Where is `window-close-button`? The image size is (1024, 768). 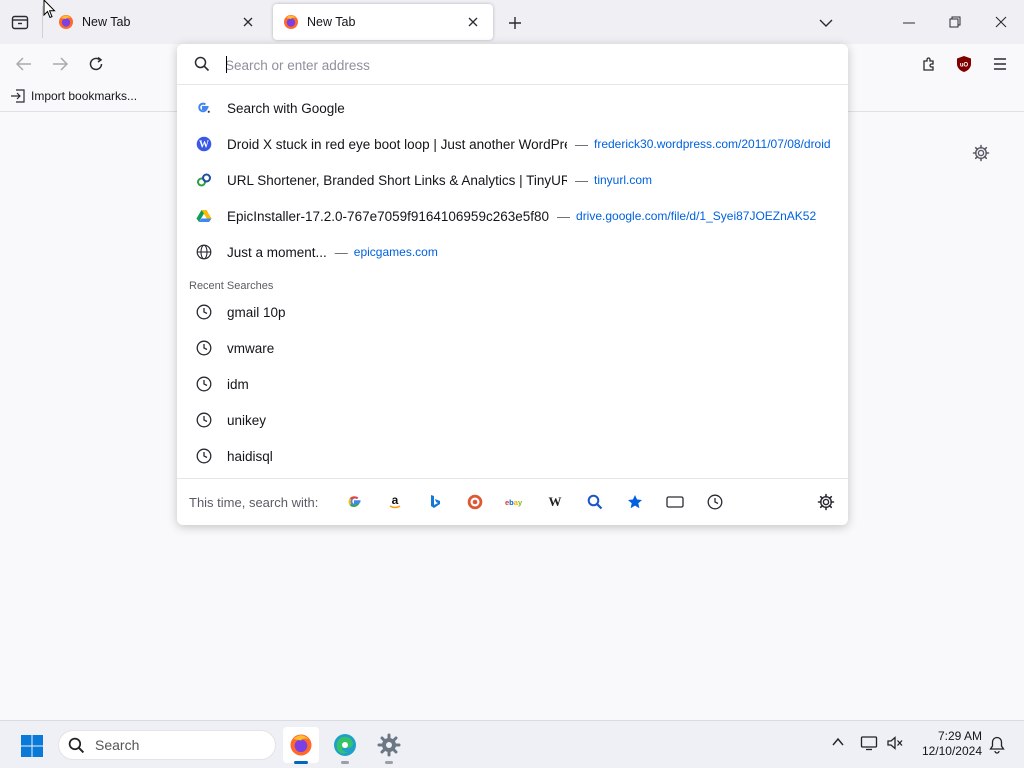
window-close-button is located at coordinates (1001, 22).